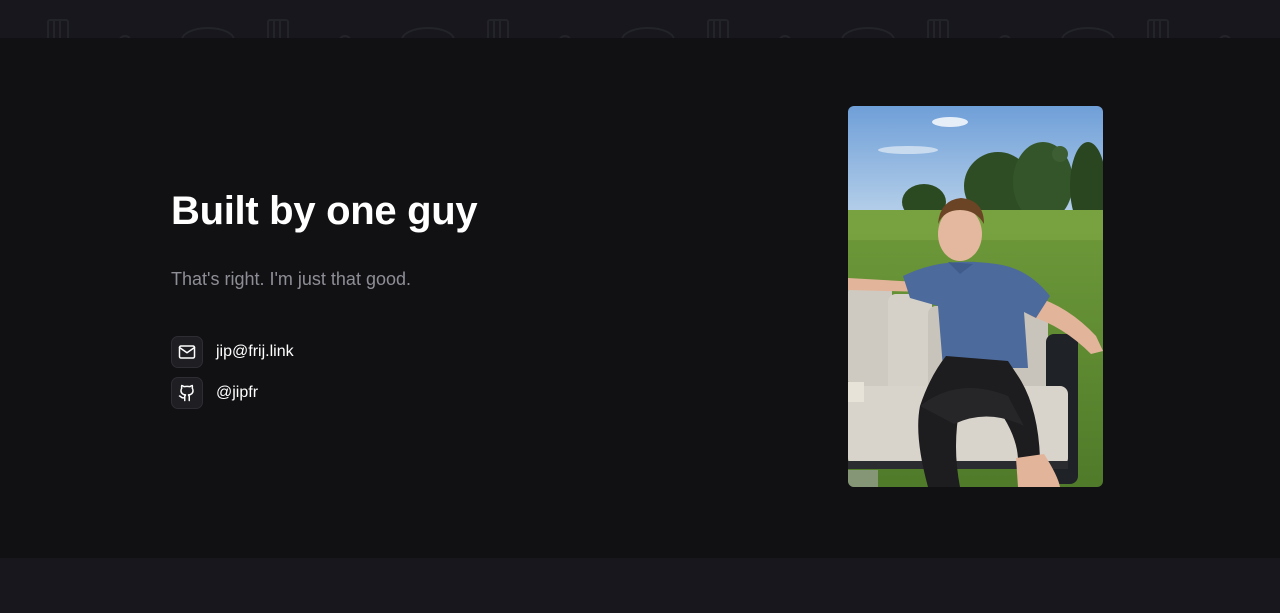  I want to click on github-icon, so click(187, 393).